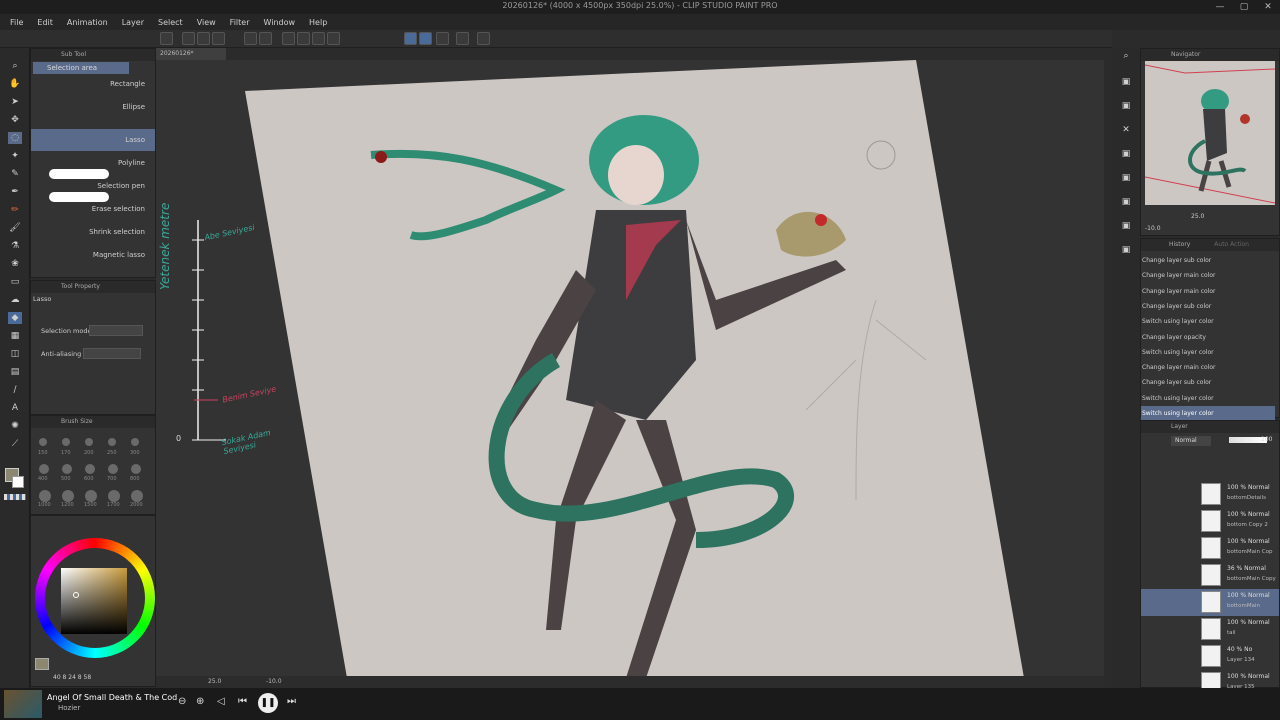  What do you see at coordinates (133, 22) in the screenshot?
I see `menu-layer: Layer` at bounding box center [133, 22].